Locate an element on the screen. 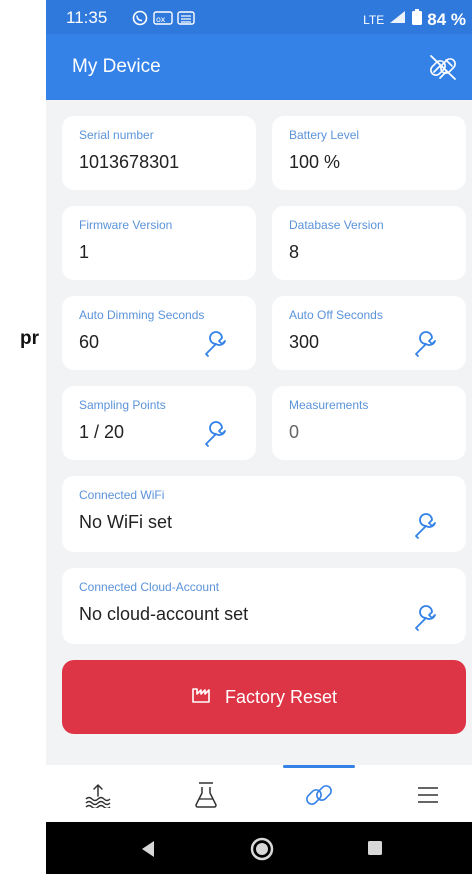 This screenshot has height=874, width=472. bottom-navigation is located at coordinates (259, 793).